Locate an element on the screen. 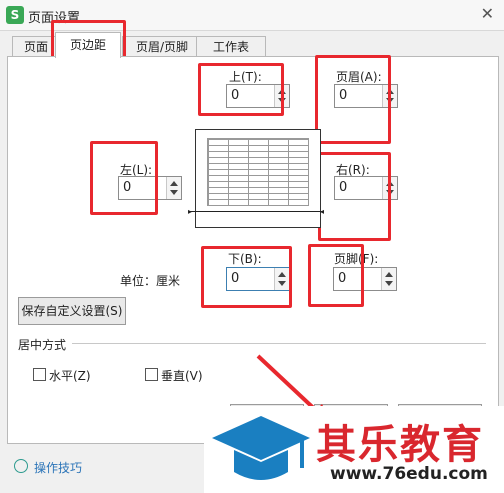 Image resolution: width=504 pixels, height=493 pixels. top-margin-input: 0 is located at coordinates (258, 96).